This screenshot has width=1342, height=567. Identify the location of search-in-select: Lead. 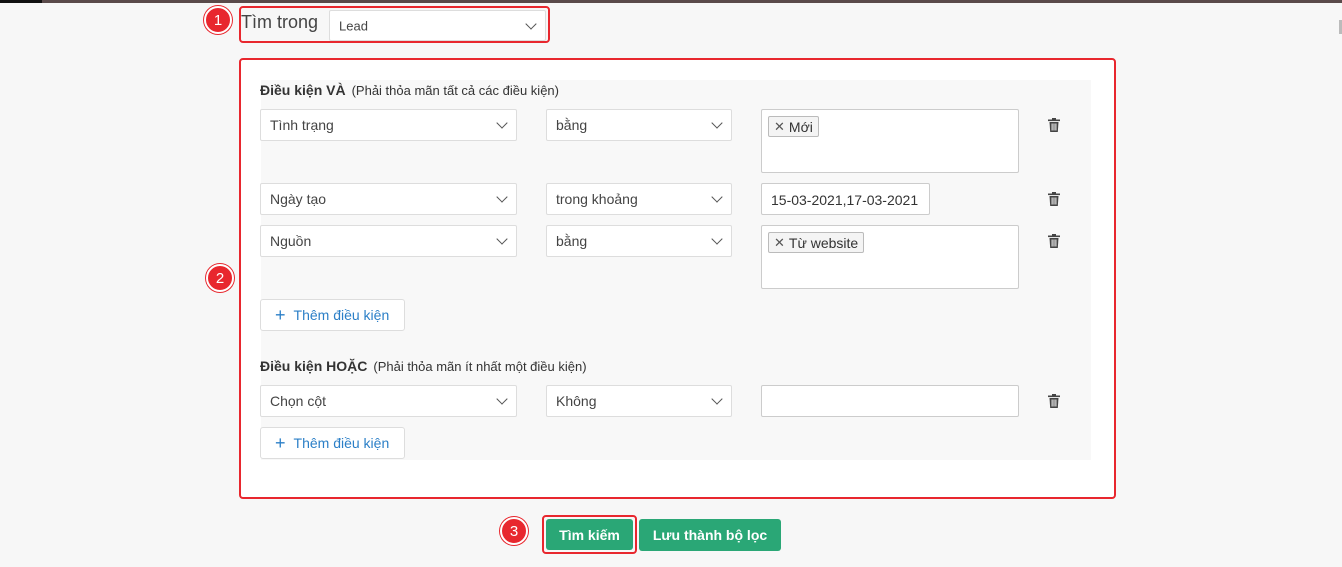
(437, 25).